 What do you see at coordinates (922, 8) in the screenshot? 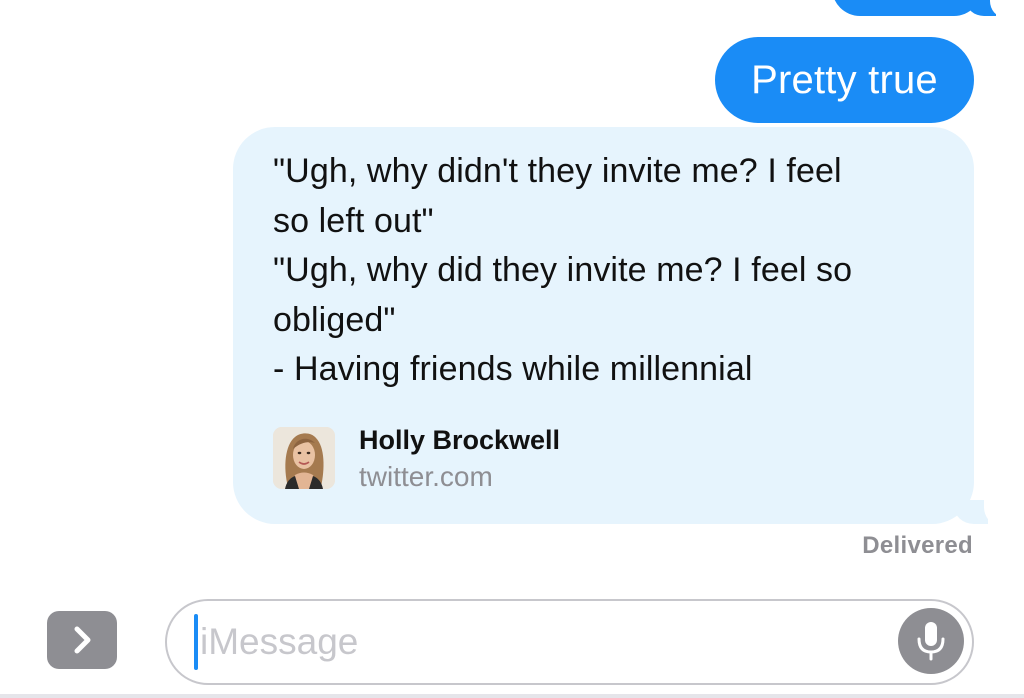
I see `previous-sent-bubble` at bounding box center [922, 8].